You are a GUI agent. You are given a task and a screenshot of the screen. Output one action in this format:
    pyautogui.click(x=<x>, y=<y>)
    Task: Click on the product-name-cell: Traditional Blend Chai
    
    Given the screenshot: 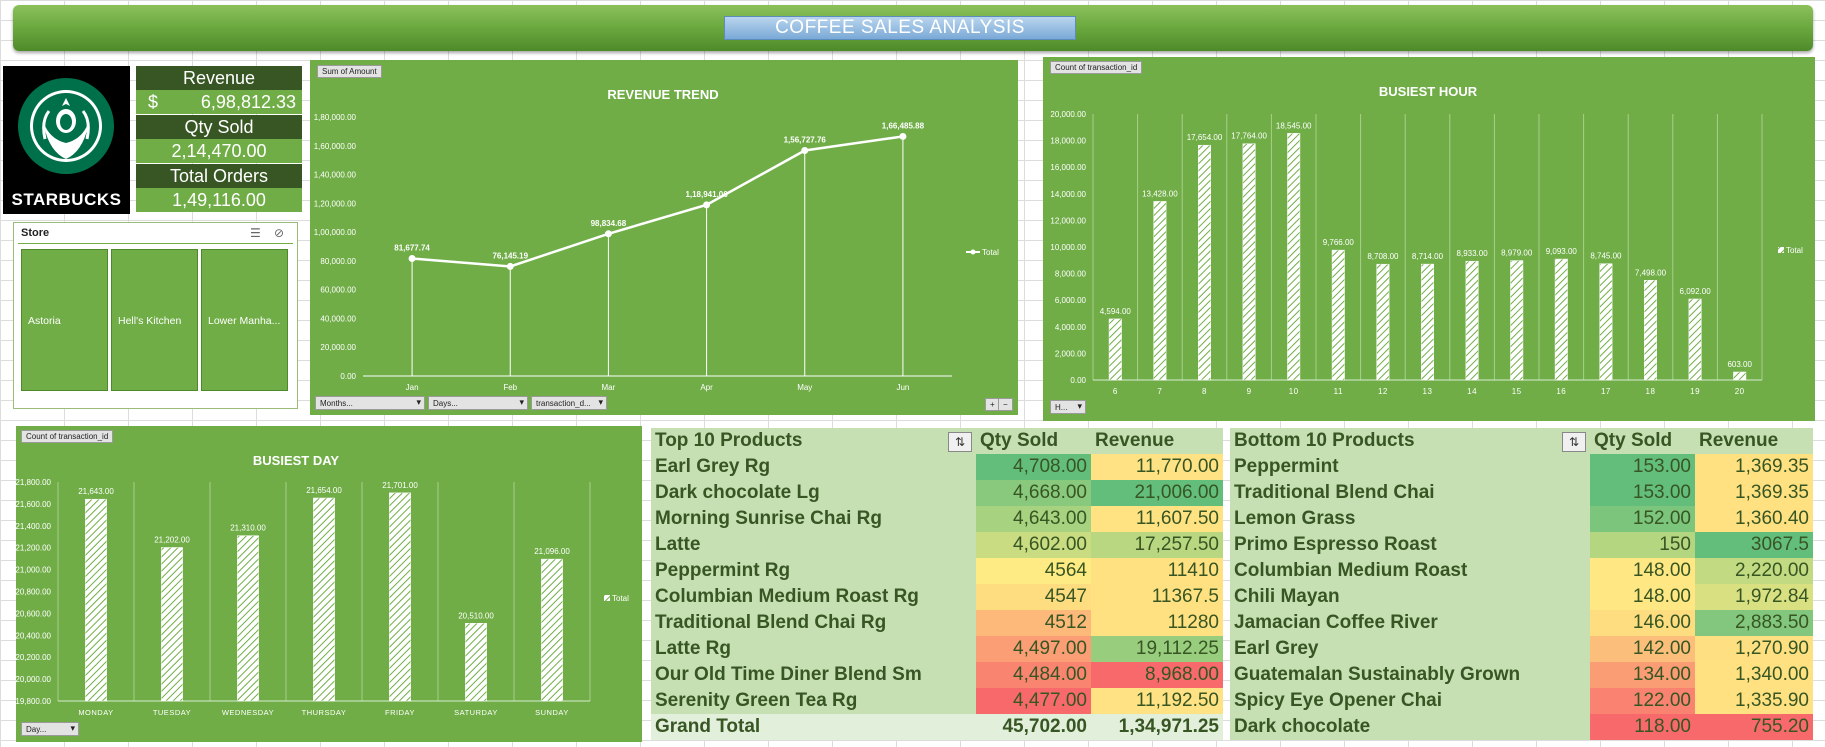 What is the action you would take?
    pyautogui.click(x=1410, y=493)
    